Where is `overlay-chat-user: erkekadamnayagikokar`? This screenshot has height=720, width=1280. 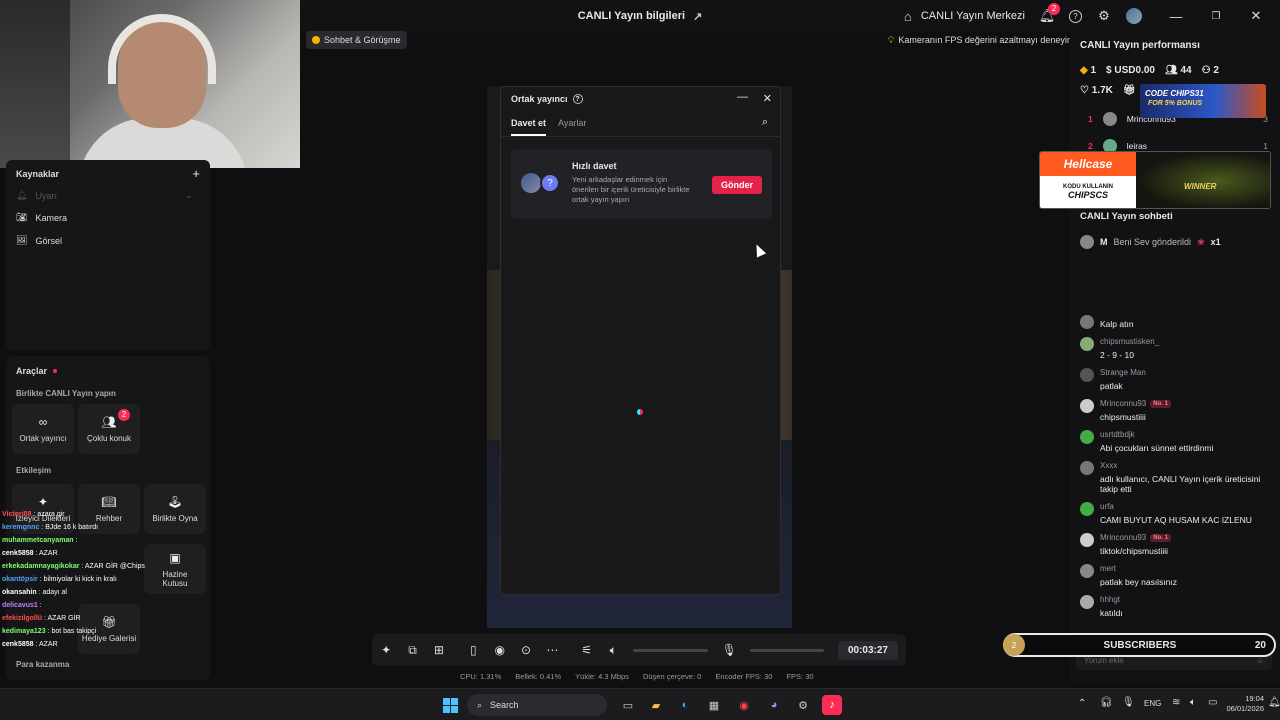 overlay-chat-user: erkekadamnayagikokar is located at coordinates (41, 566).